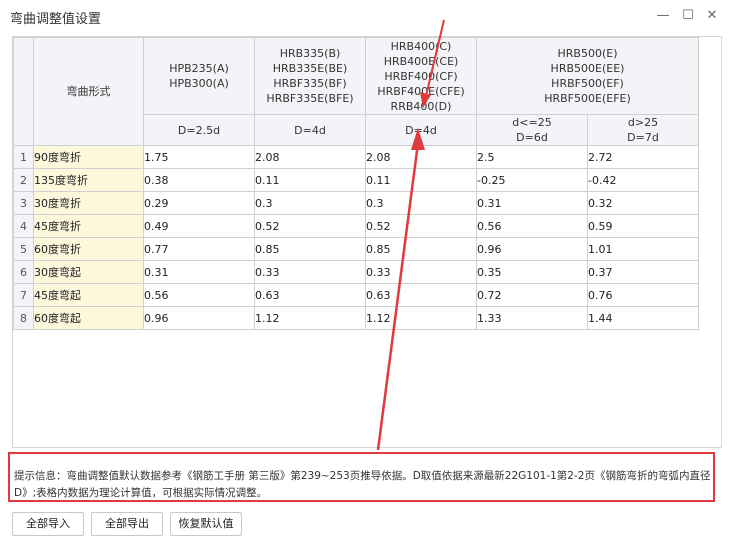 The height and width of the screenshot is (541, 730). I want to click on value-cell: 0.72, so click(532, 295).